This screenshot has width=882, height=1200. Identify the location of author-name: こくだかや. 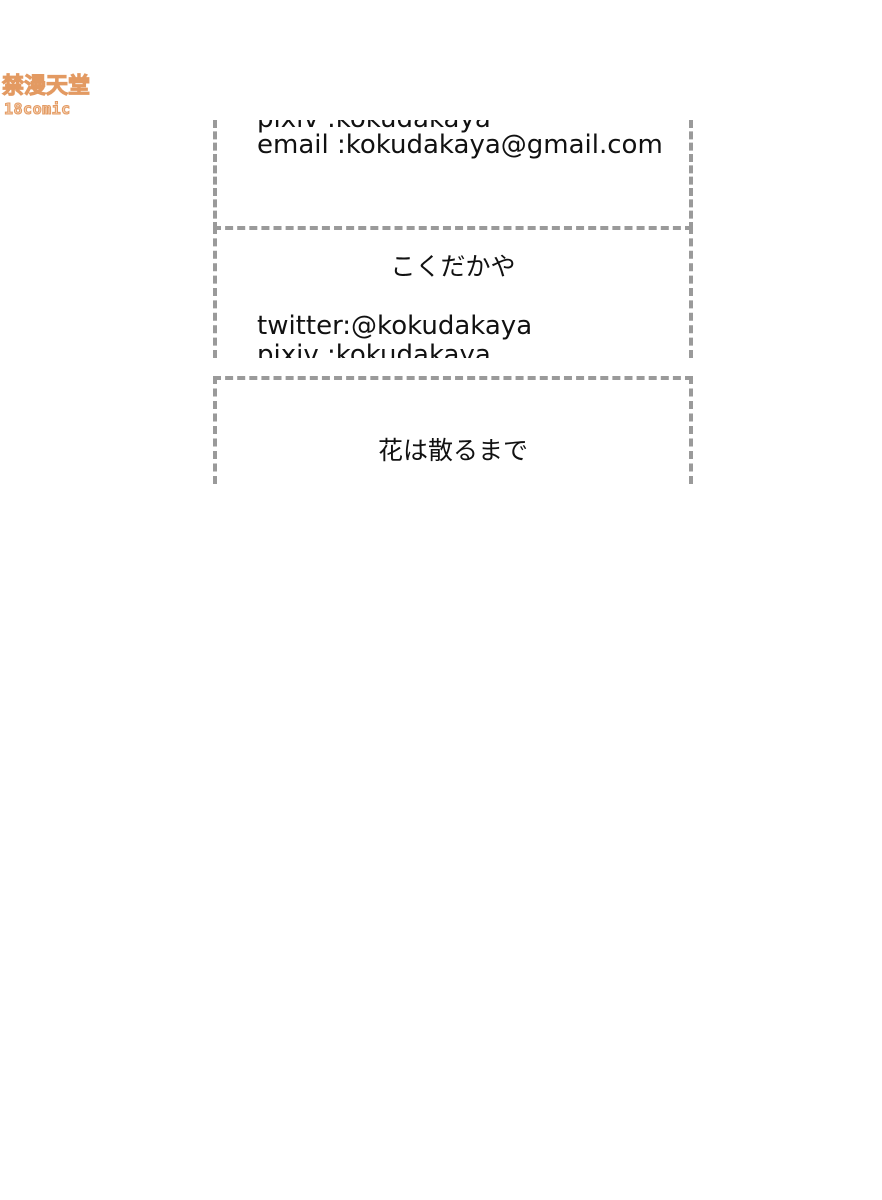
(453, 266).